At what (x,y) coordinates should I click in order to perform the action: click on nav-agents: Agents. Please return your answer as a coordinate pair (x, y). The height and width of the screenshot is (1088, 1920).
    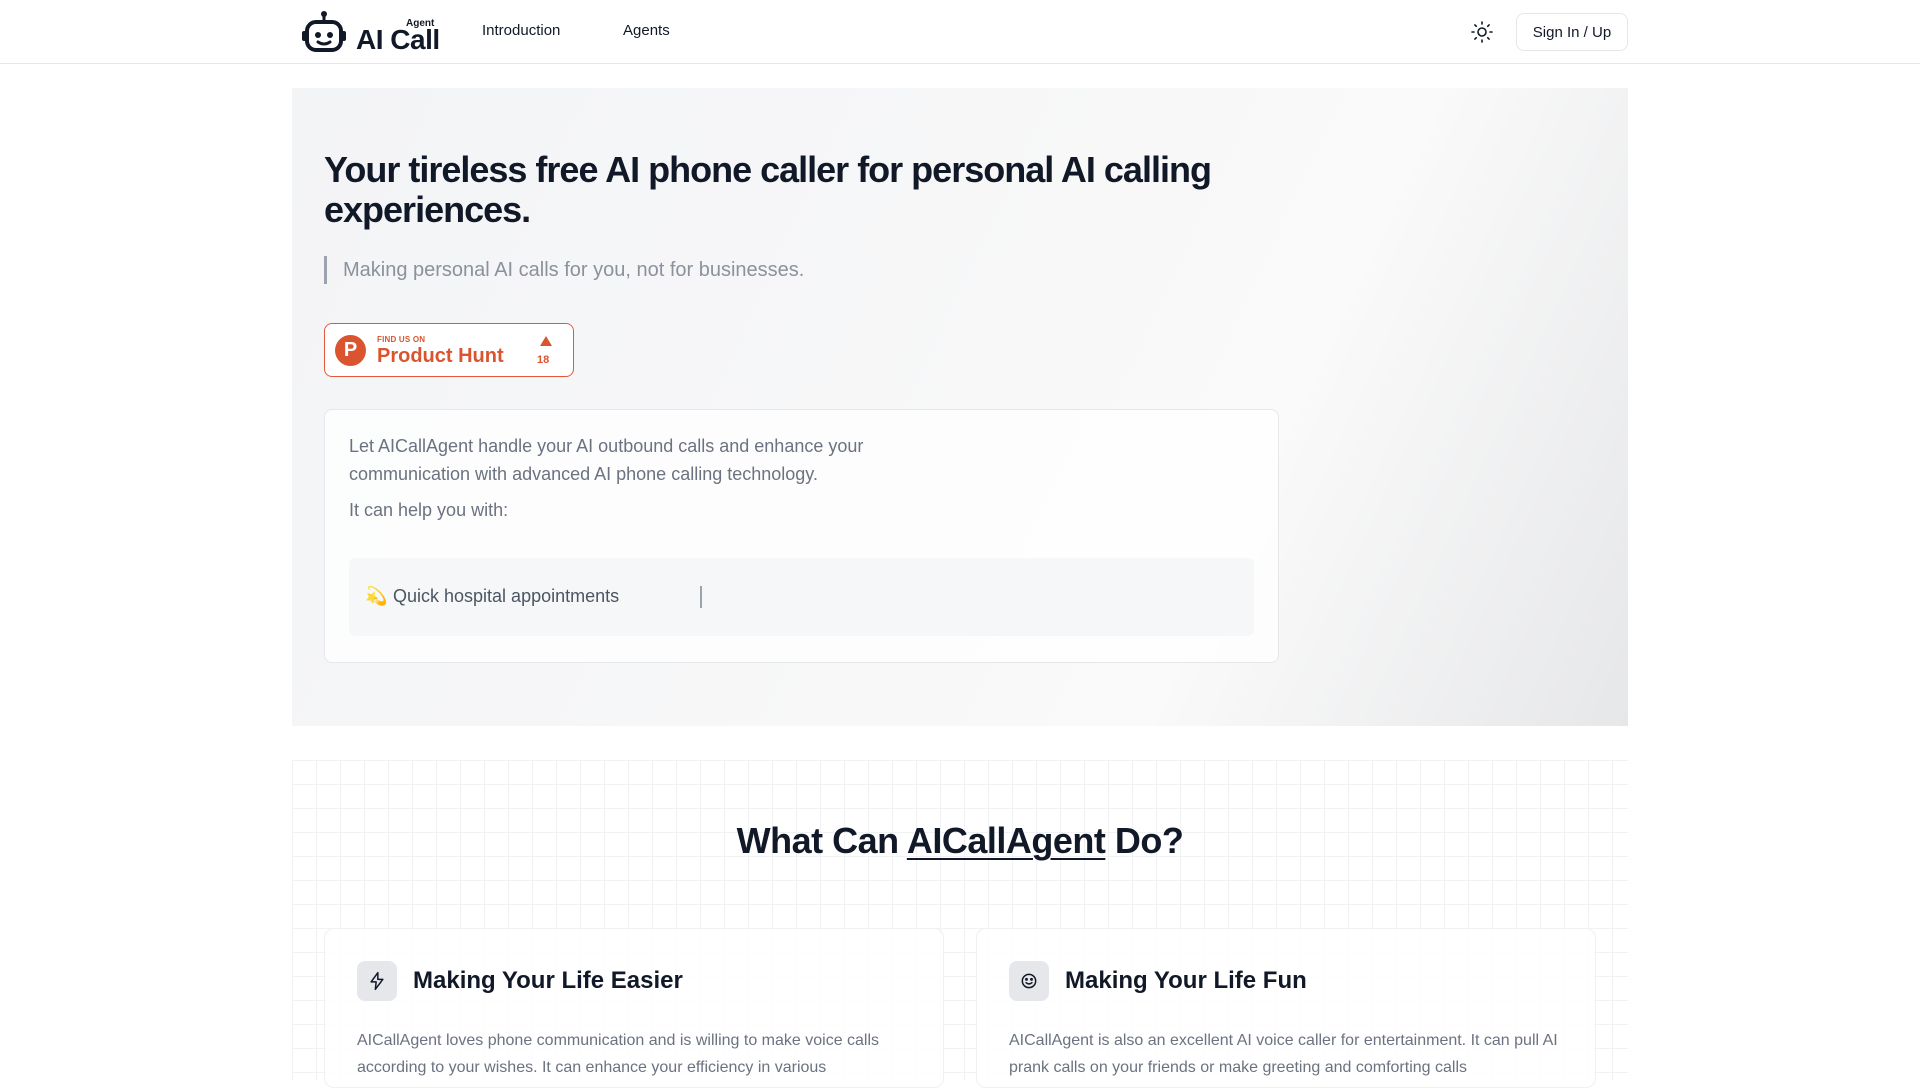
    Looking at the image, I should click on (646, 30).